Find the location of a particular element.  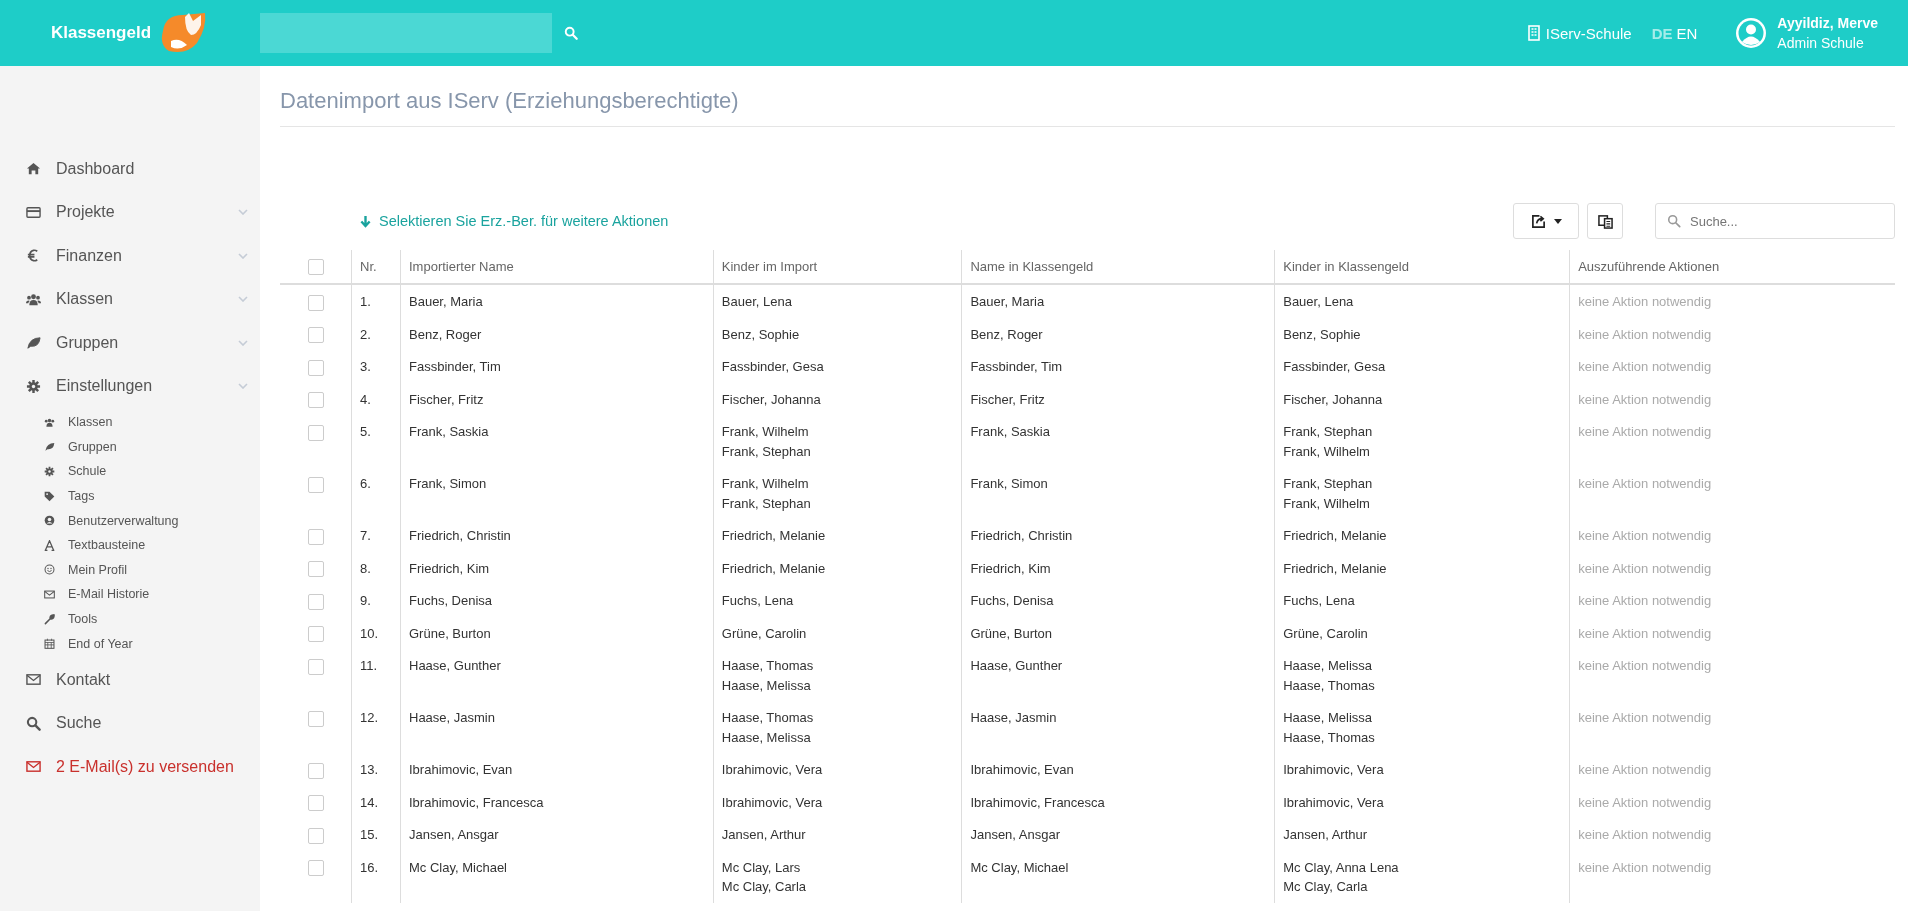

submenu-item: End of Year is located at coordinates (152, 643).